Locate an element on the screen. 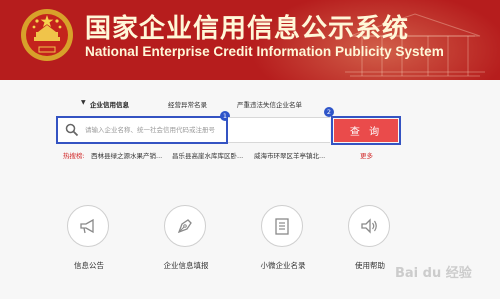 The image size is (500, 299). pen-nib-icon is located at coordinates (184, 226).